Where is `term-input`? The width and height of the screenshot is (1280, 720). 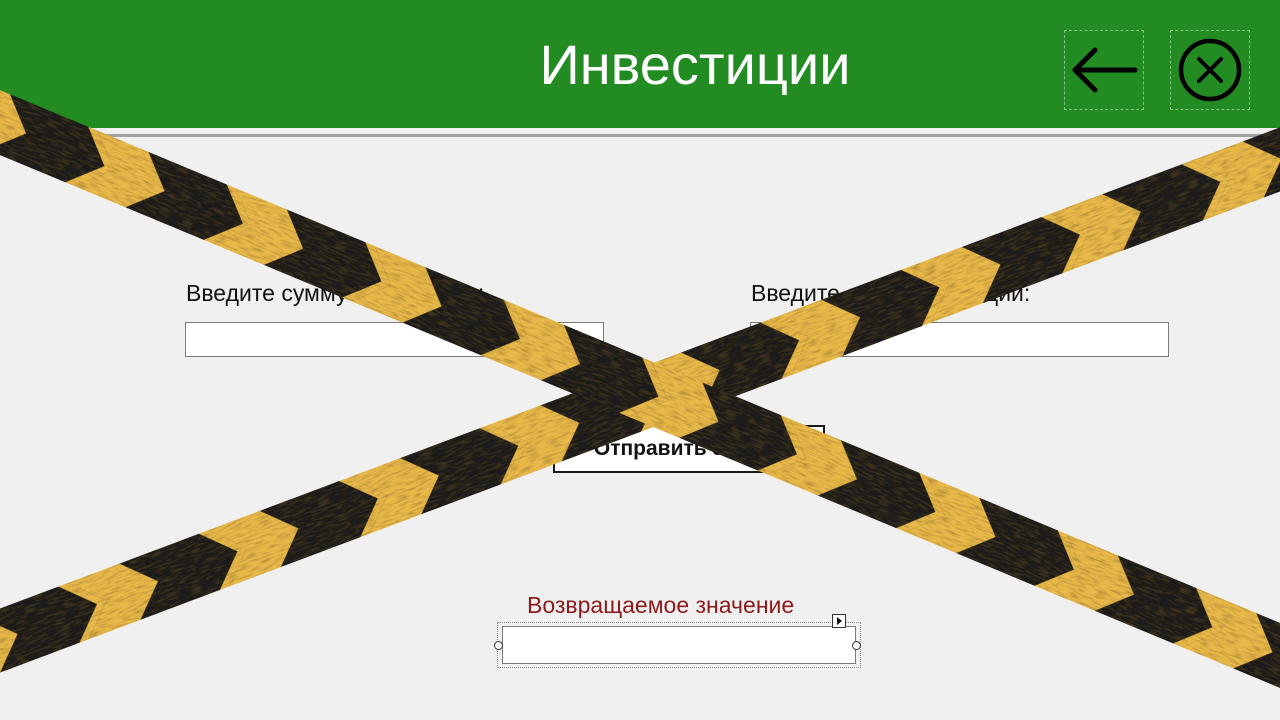 term-input is located at coordinates (959, 339).